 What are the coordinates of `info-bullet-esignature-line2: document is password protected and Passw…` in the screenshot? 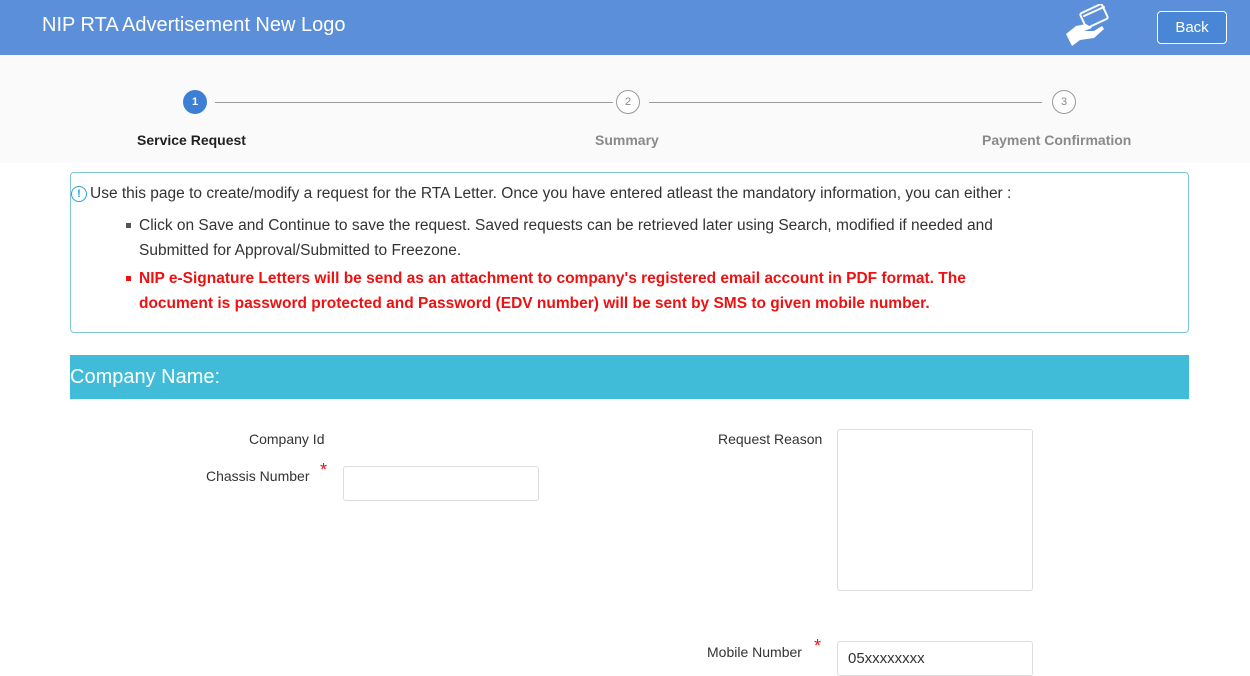 It's located at (534, 303).